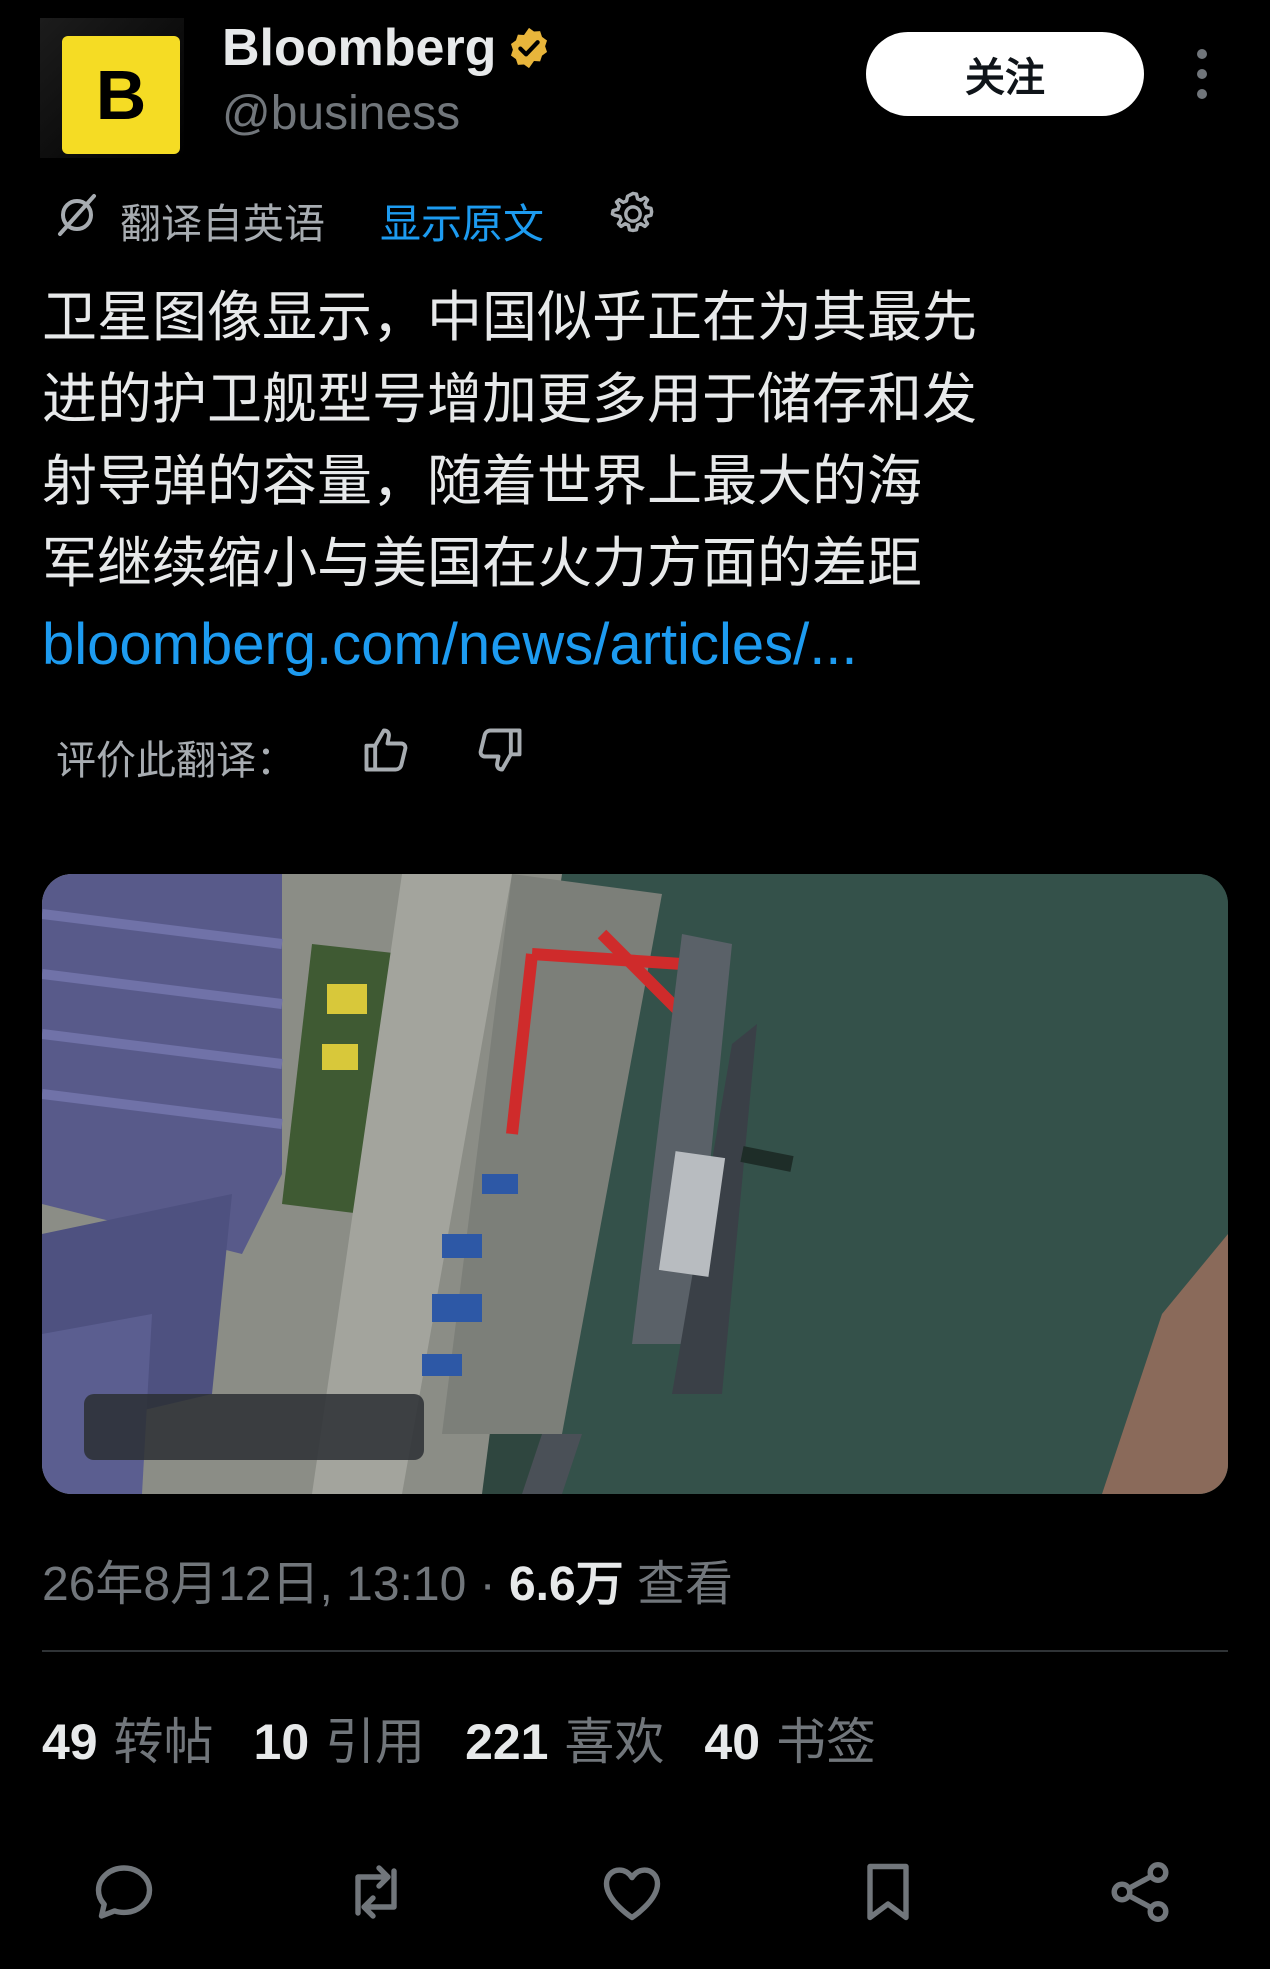 This screenshot has height=1969, width=1270. Describe the element at coordinates (163, 1742) in the screenshot. I see `reposts-label: 转帖` at that location.